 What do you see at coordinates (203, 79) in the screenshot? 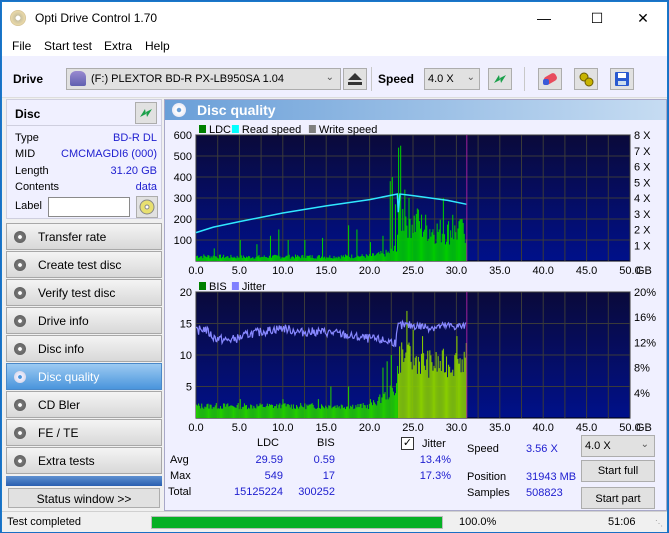
I see `drive-select: (F:) PLEXTOR BD-R PX-LB950SA 1.04 ⌄` at bounding box center [203, 79].